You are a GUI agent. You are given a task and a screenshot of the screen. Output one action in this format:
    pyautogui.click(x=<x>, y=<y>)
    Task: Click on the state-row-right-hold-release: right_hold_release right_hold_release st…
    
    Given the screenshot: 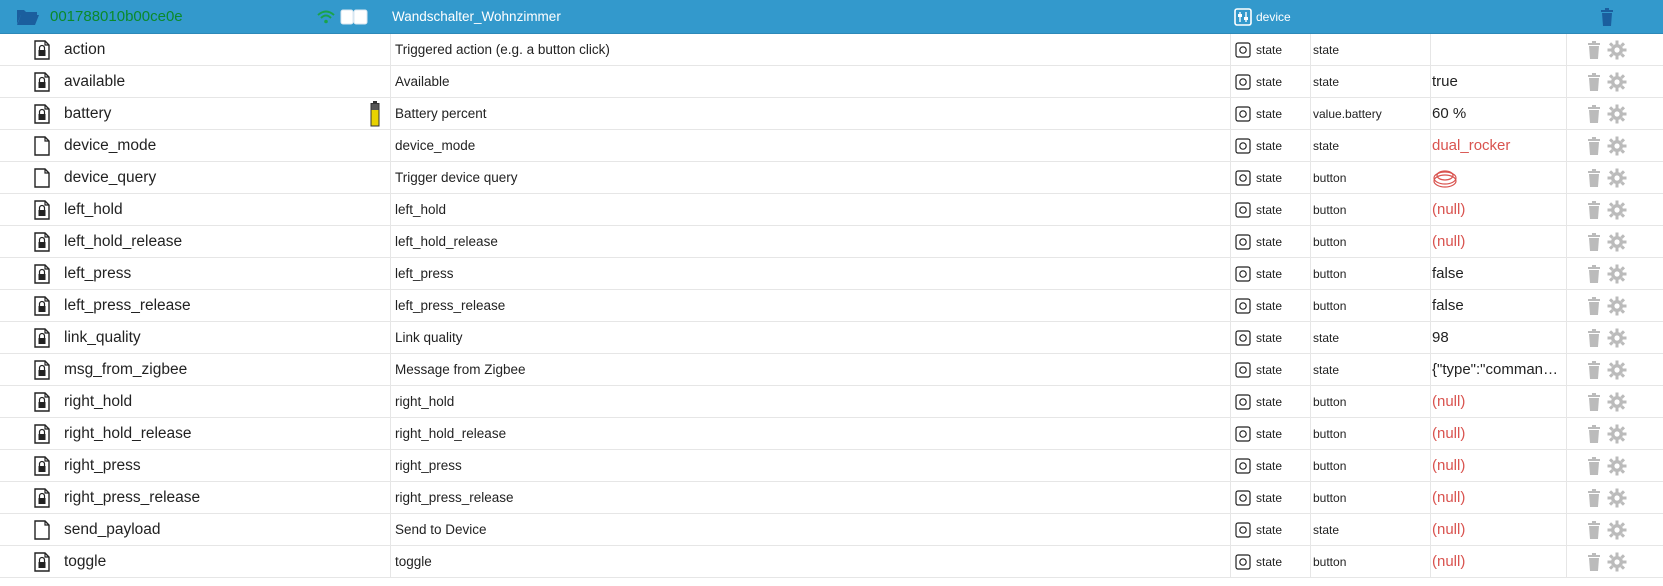 What is the action you would take?
    pyautogui.click(x=831, y=434)
    